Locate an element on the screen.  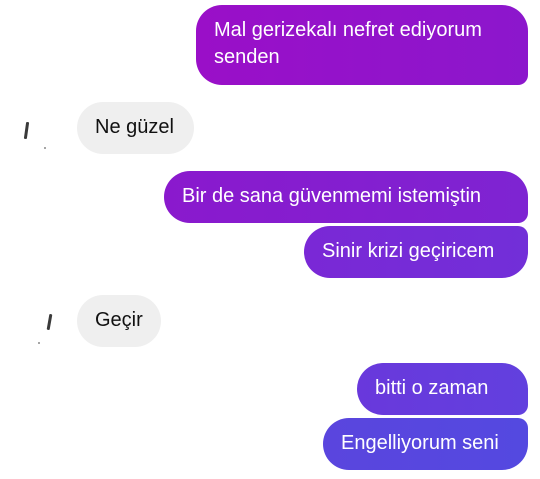
outgoing-message: Mal gerizekalı nefret ediyorum senden is located at coordinates (362, 45).